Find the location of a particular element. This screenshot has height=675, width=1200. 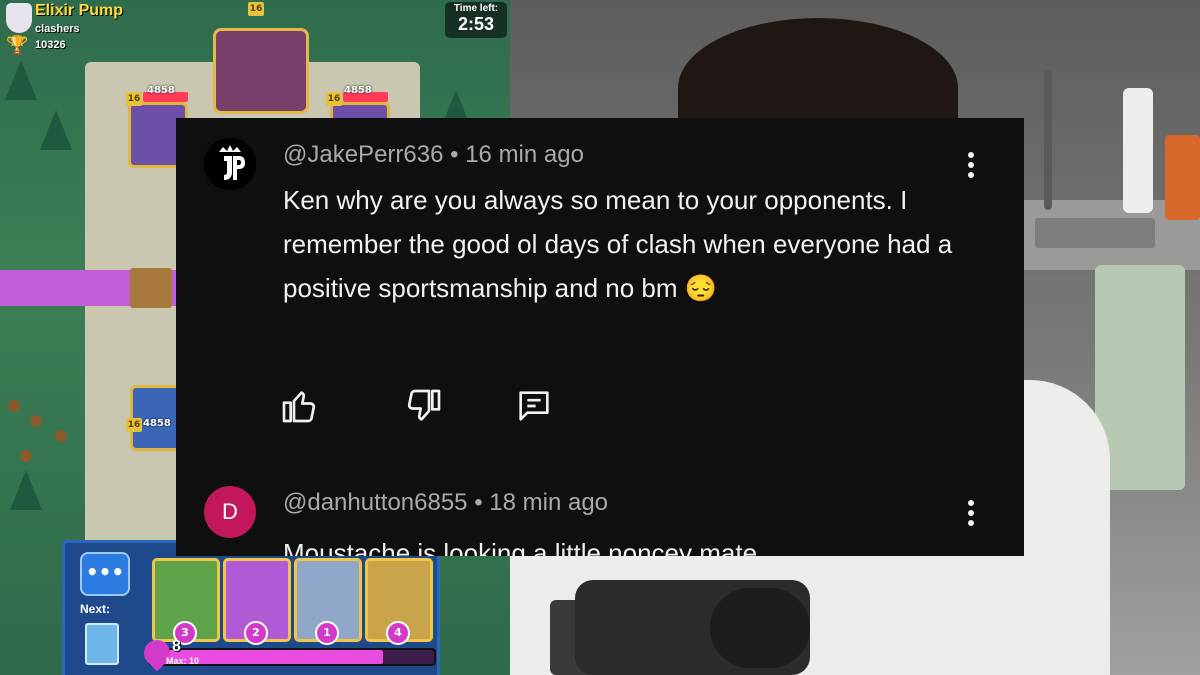

reply-icon is located at coordinates (534, 406).